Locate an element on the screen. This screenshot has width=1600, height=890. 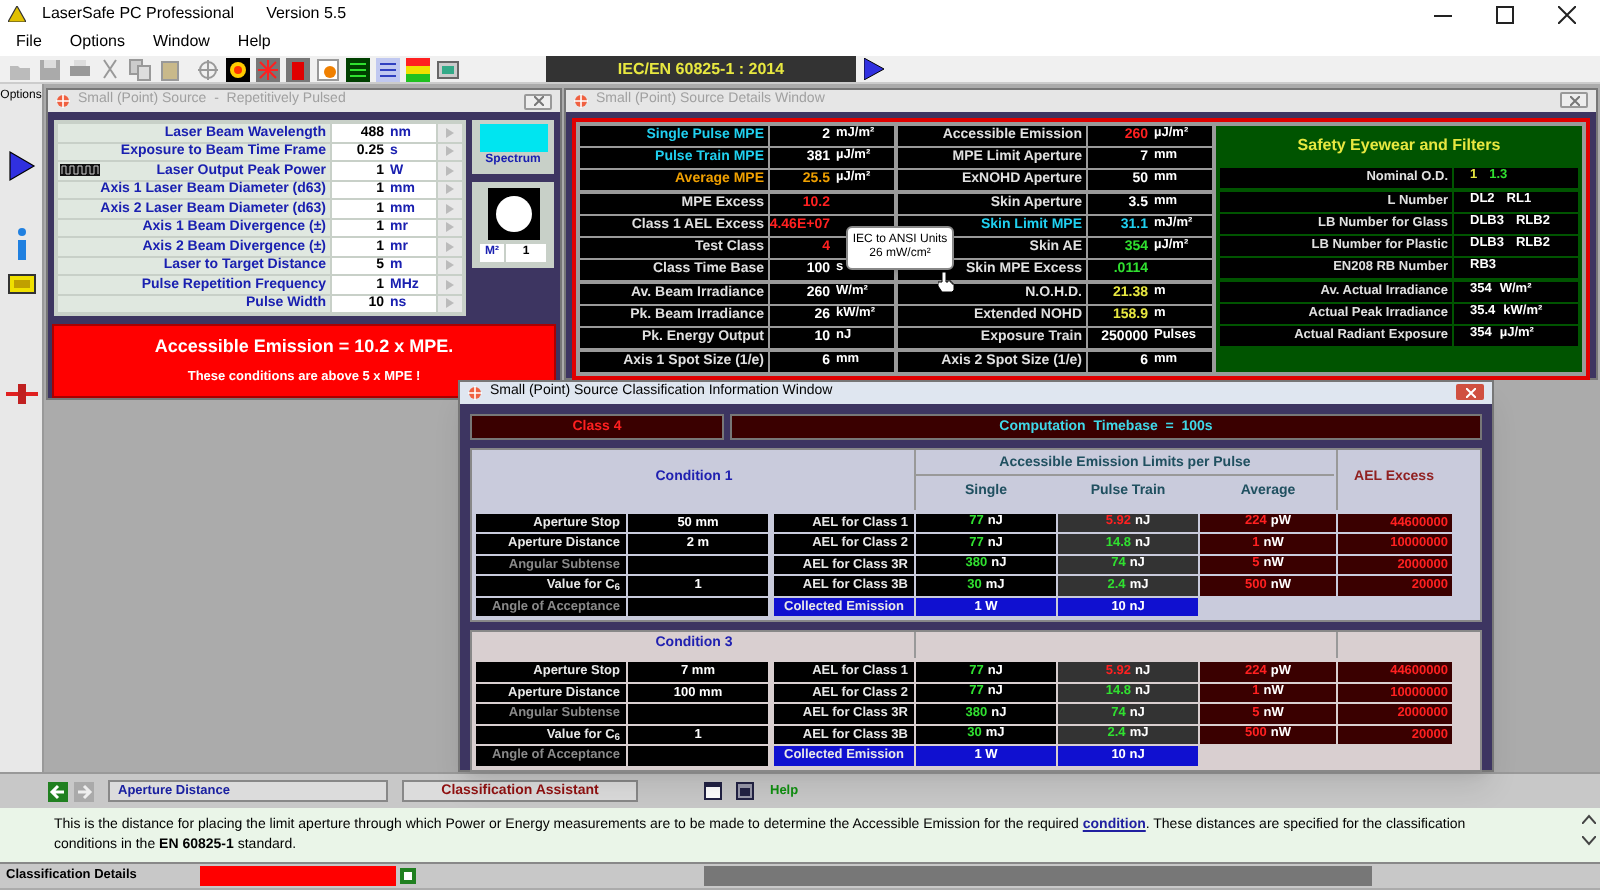
standard-label: IEC/EN 60825-1 : 2014 is located at coordinates (701, 69).